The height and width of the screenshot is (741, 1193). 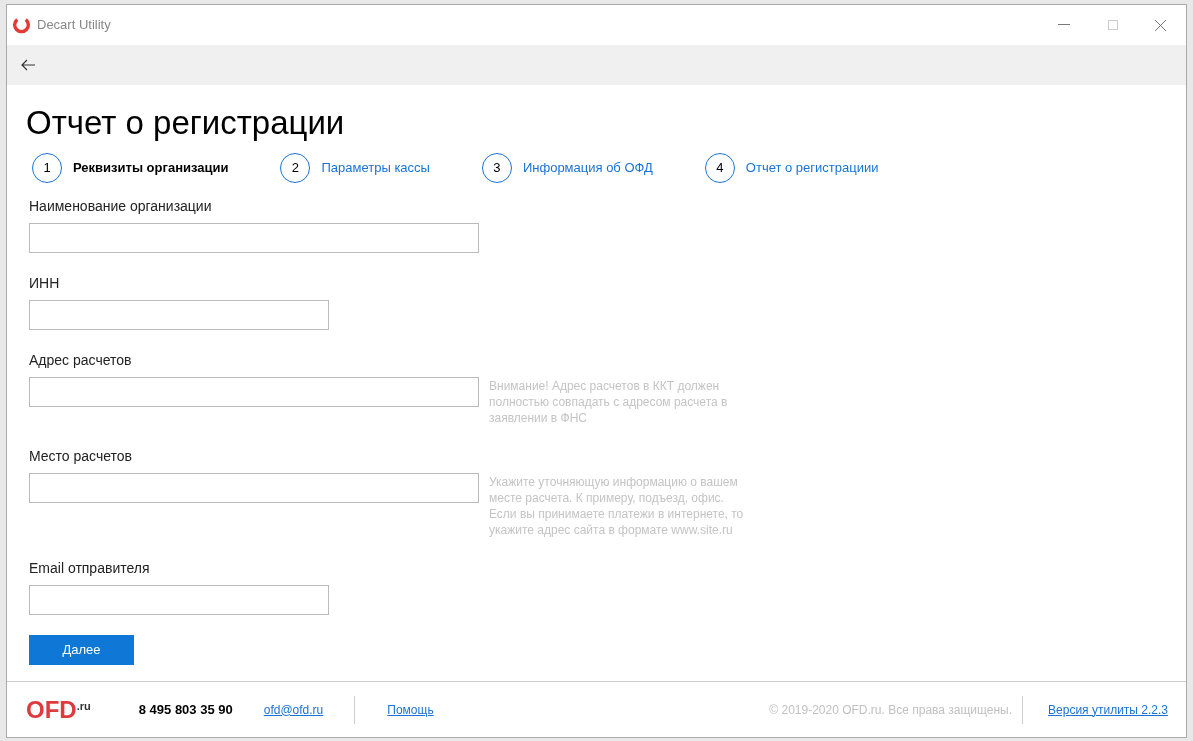 I want to click on field-label: Email отправителя, so click(x=90, y=568).